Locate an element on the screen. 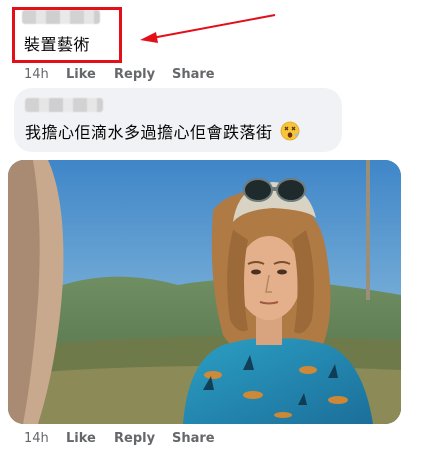 The height and width of the screenshot is (457, 437). reply-comment-text: 我擔心佢滴水多過擔心佢會跌落街 is located at coordinates (149, 132).